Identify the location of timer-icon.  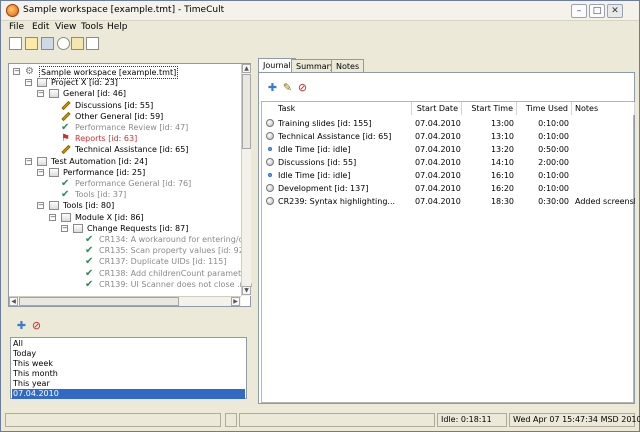
(77, 43).